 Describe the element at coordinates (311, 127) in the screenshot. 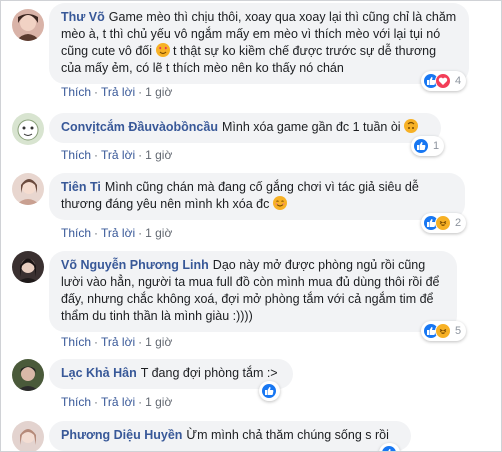

I see `comment-text: Mình xóa game gần đc 1 tuần òi` at that location.